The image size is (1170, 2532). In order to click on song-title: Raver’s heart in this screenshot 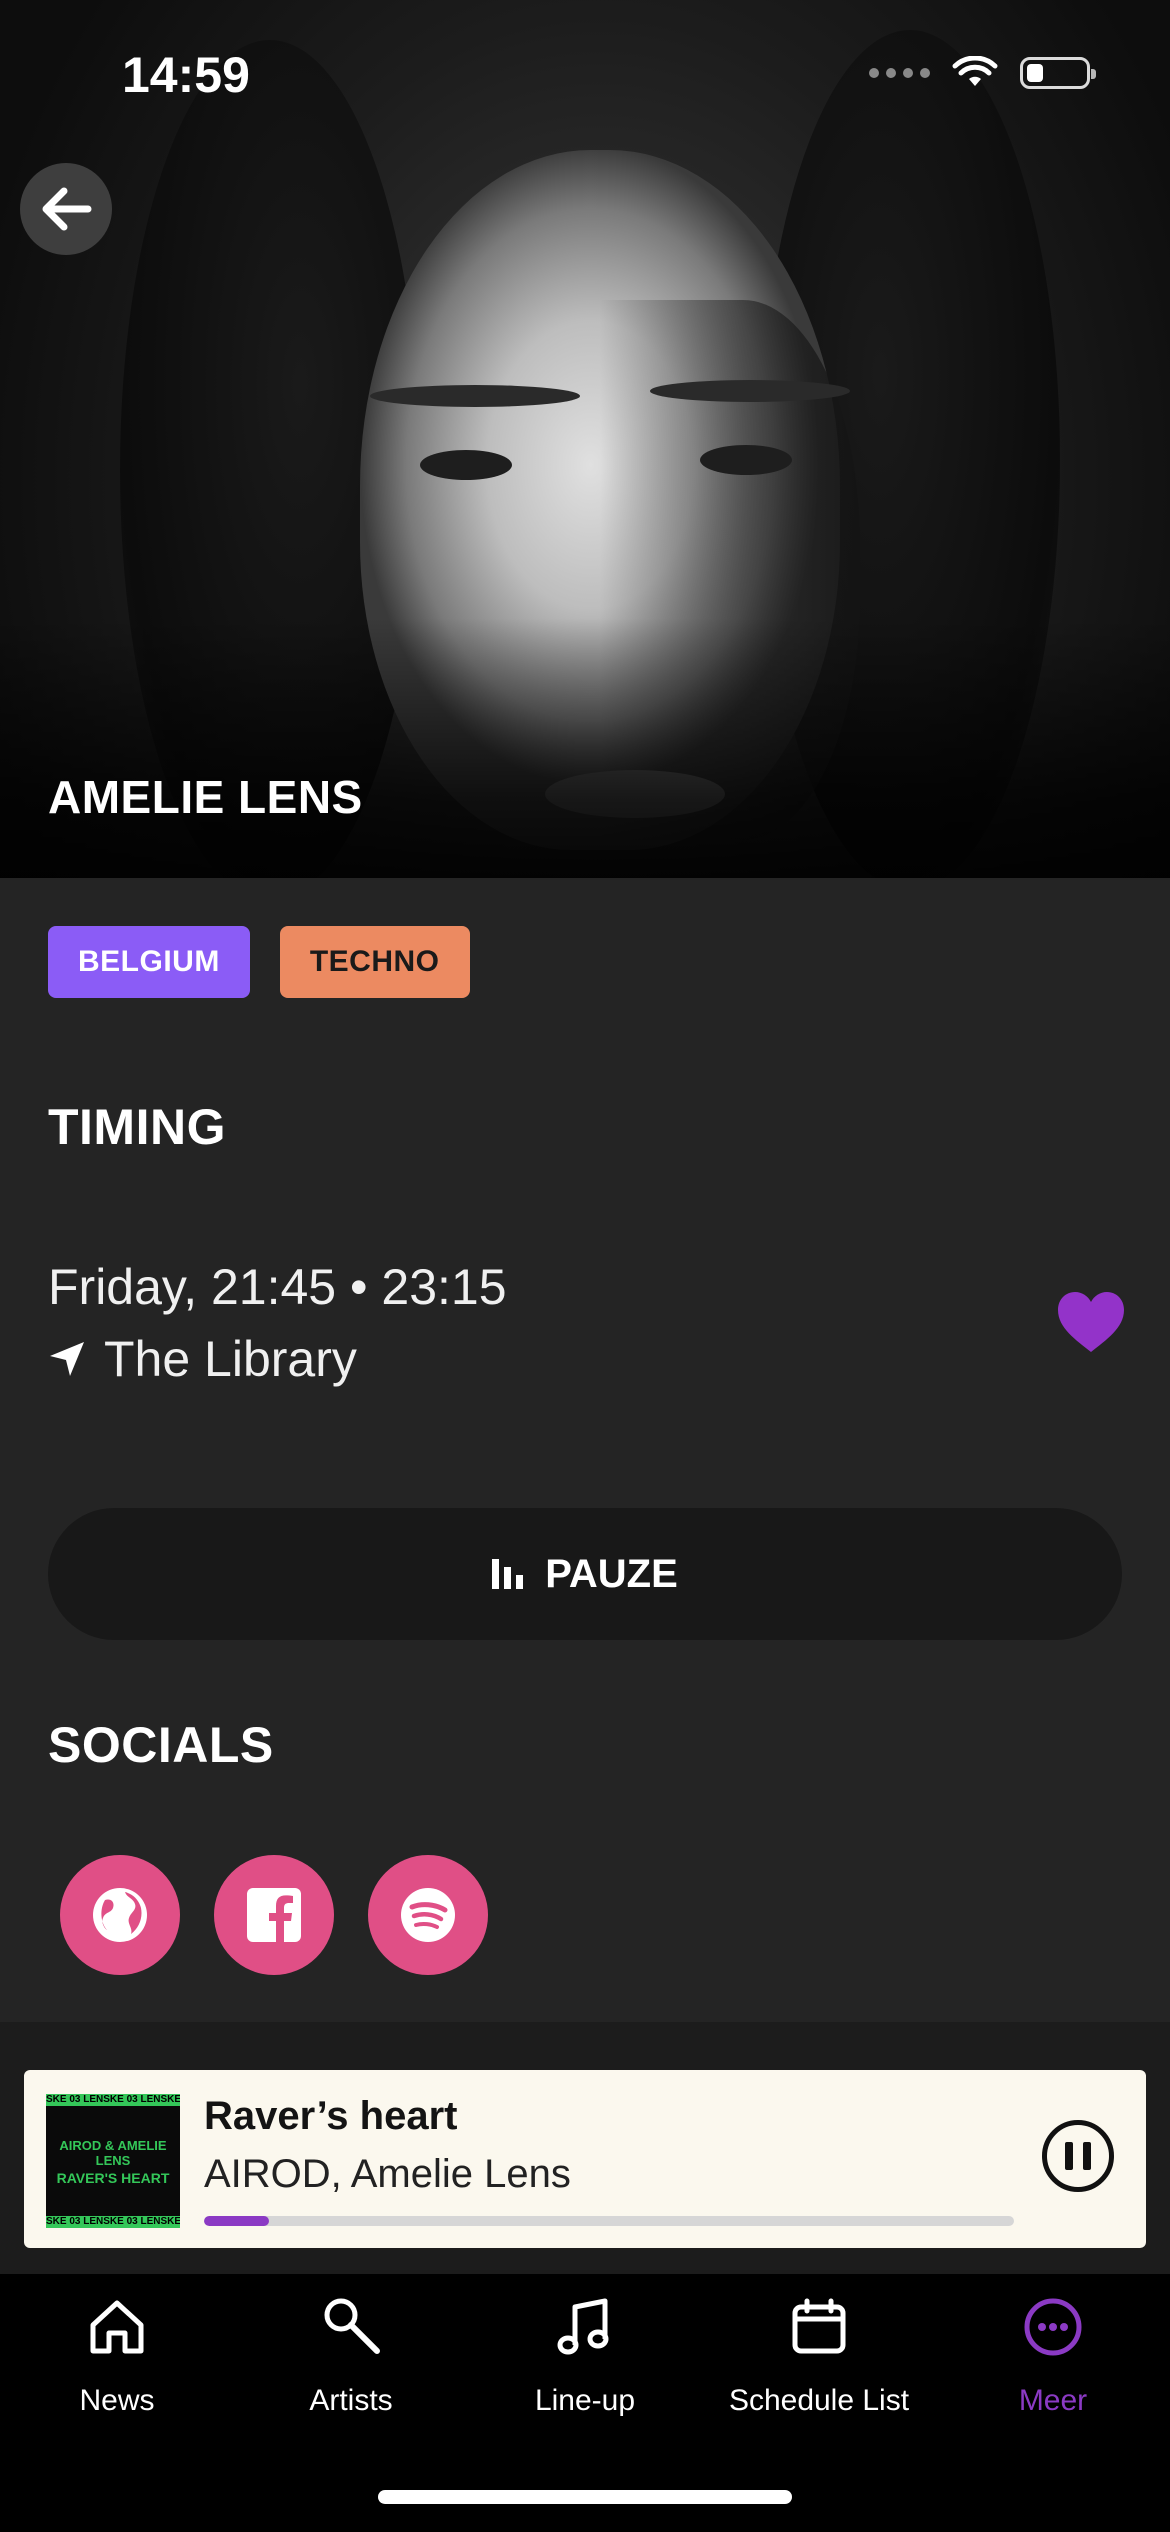, I will do `click(331, 2116)`.